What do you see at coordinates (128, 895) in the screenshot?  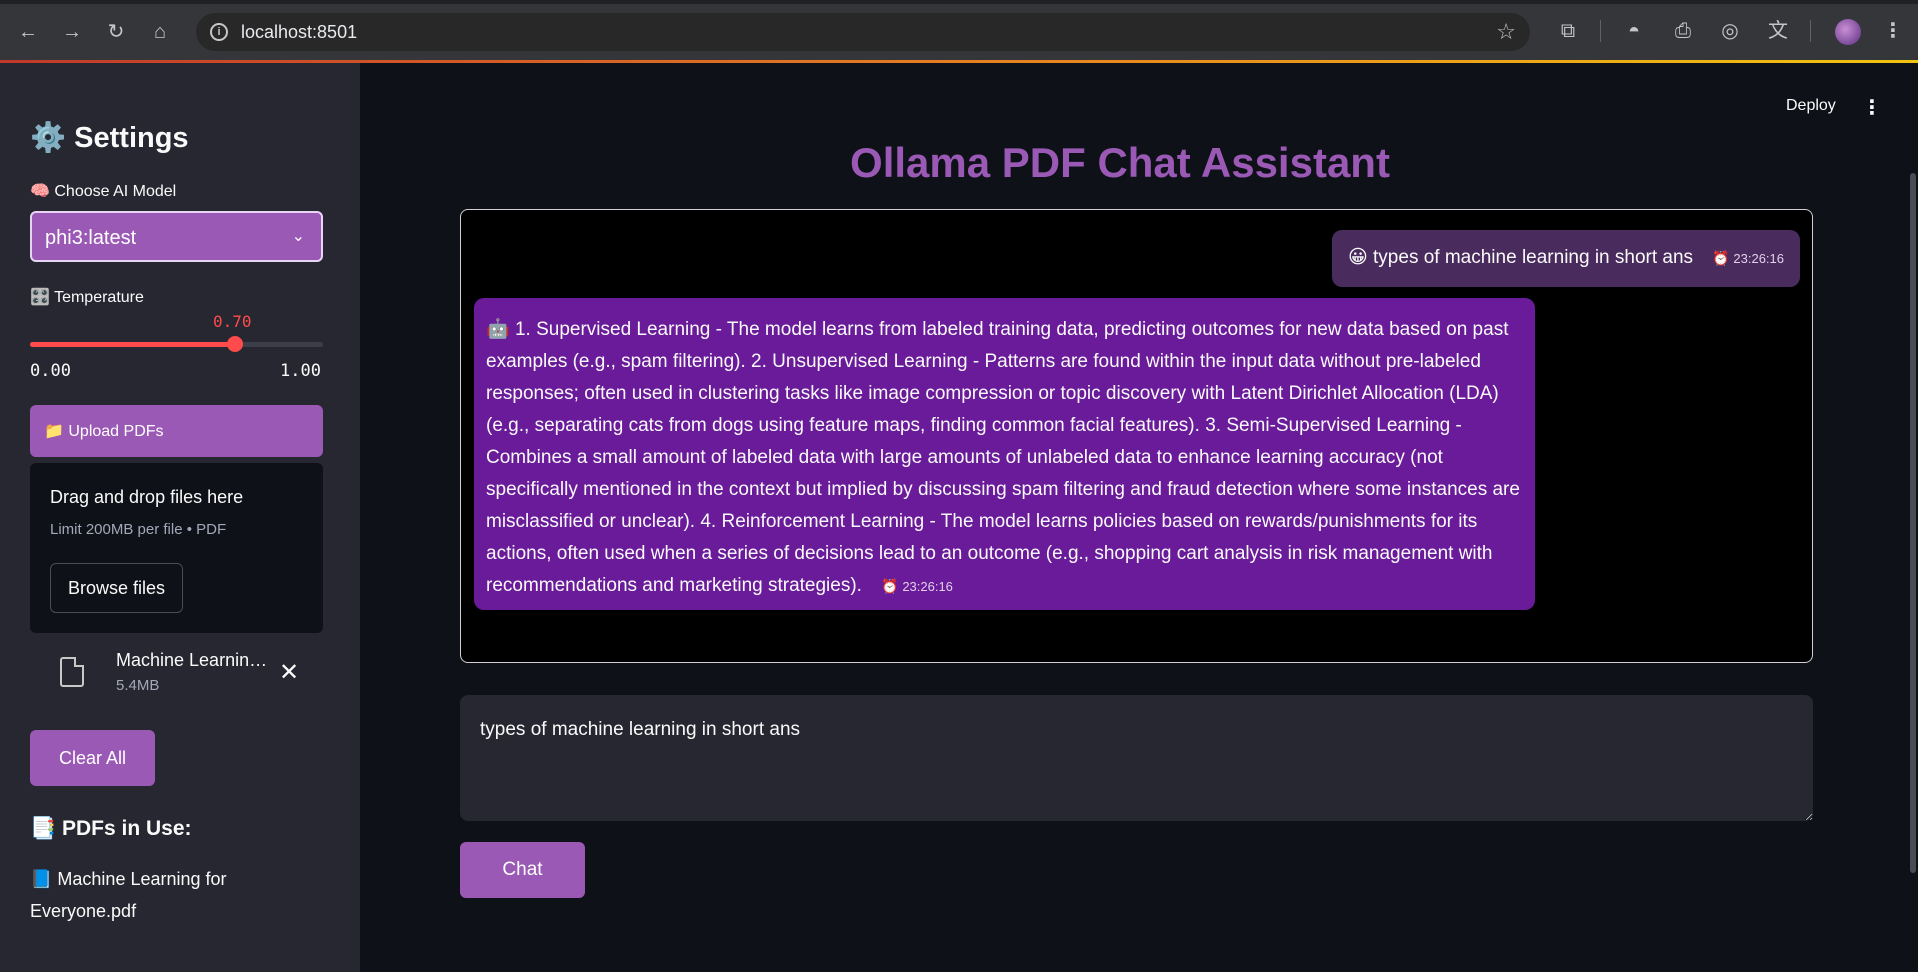 I see `pdf-in-use-item: 📘 Machine Learning for Everyone.pdf` at bounding box center [128, 895].